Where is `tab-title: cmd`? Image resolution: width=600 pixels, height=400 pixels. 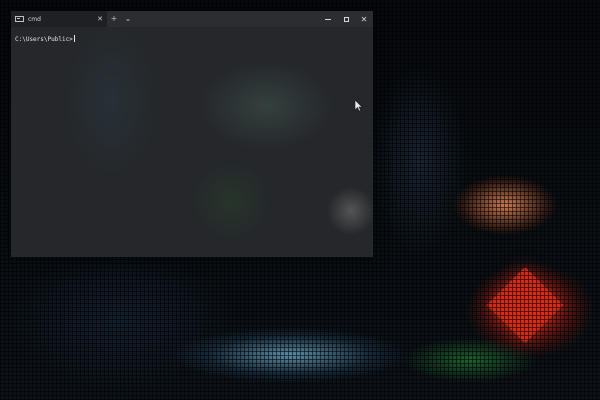 tab-title: cmd is located at coordinates (34, 19).